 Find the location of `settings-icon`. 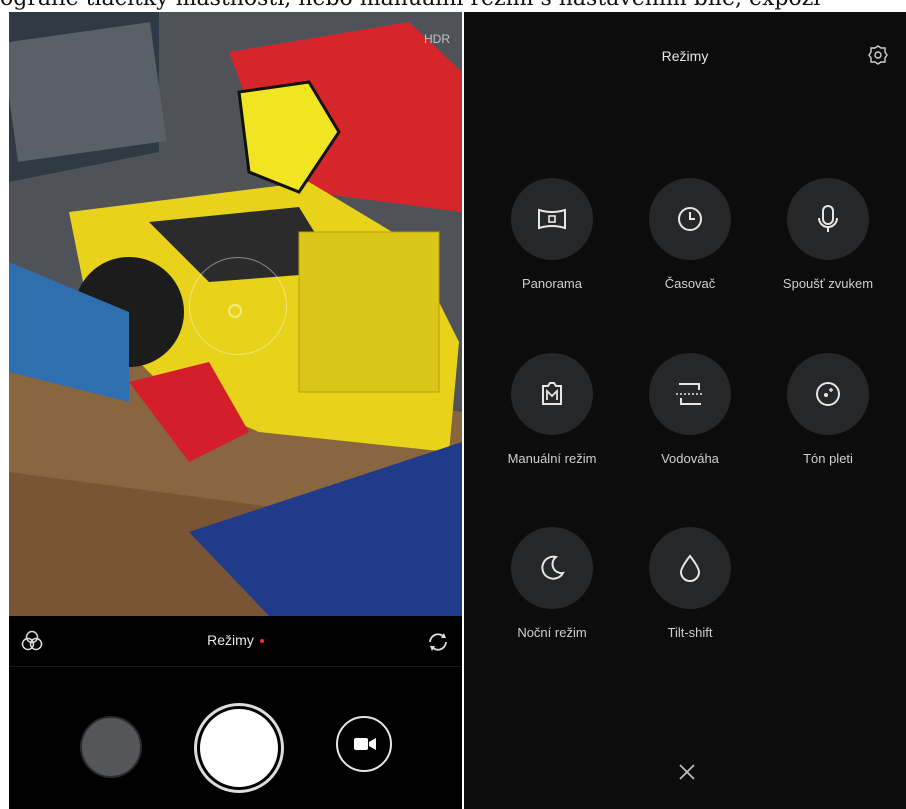

settings-icon is located at coordinates (878, 55).